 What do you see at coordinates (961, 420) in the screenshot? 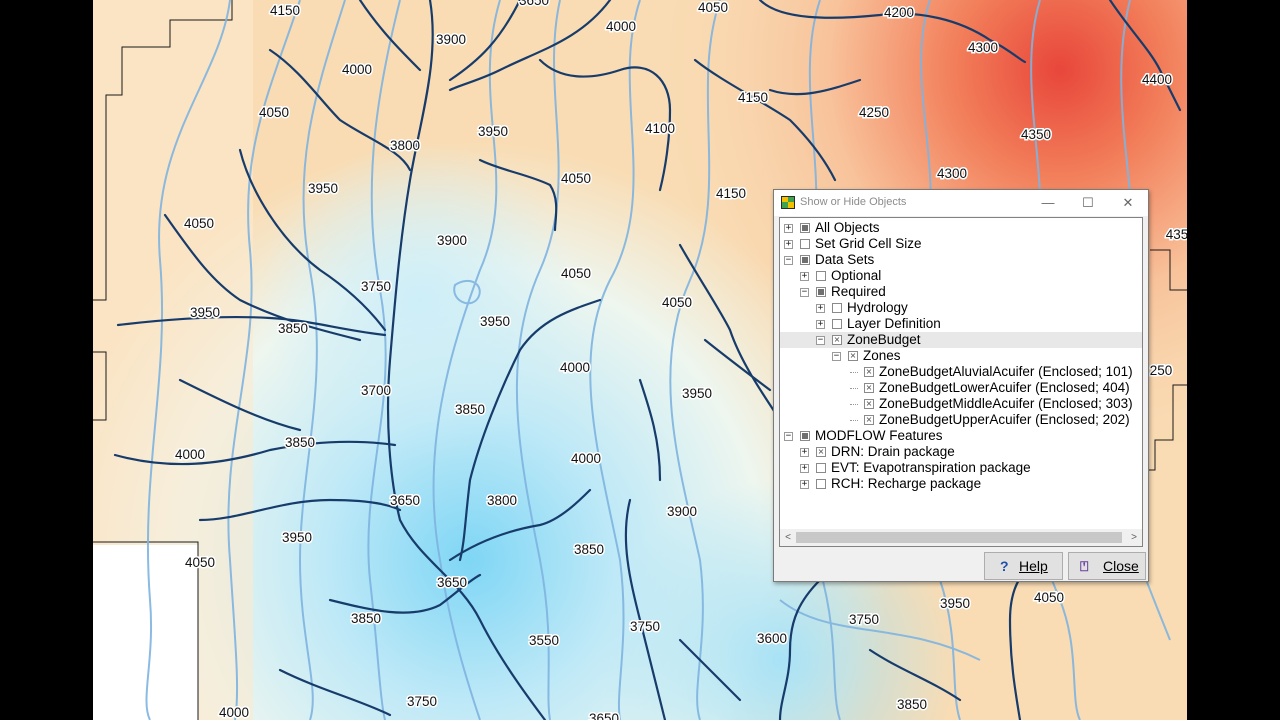
I see `tree-item: × ZoneBudgetUpperAcuifer (Enclosed; 202)` at bounding box center [961, 420].